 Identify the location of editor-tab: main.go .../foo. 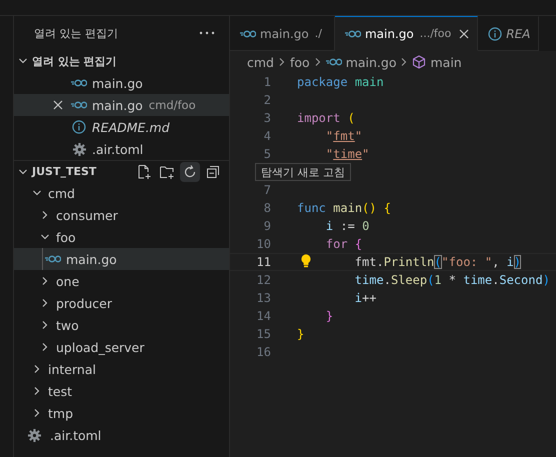
(406, 33).